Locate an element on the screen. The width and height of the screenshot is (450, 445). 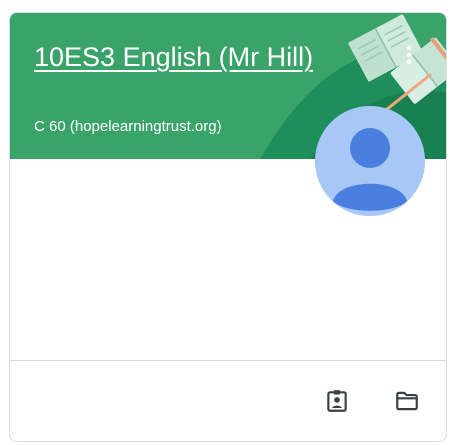
folder-icon is located at coordinates (407, 401).